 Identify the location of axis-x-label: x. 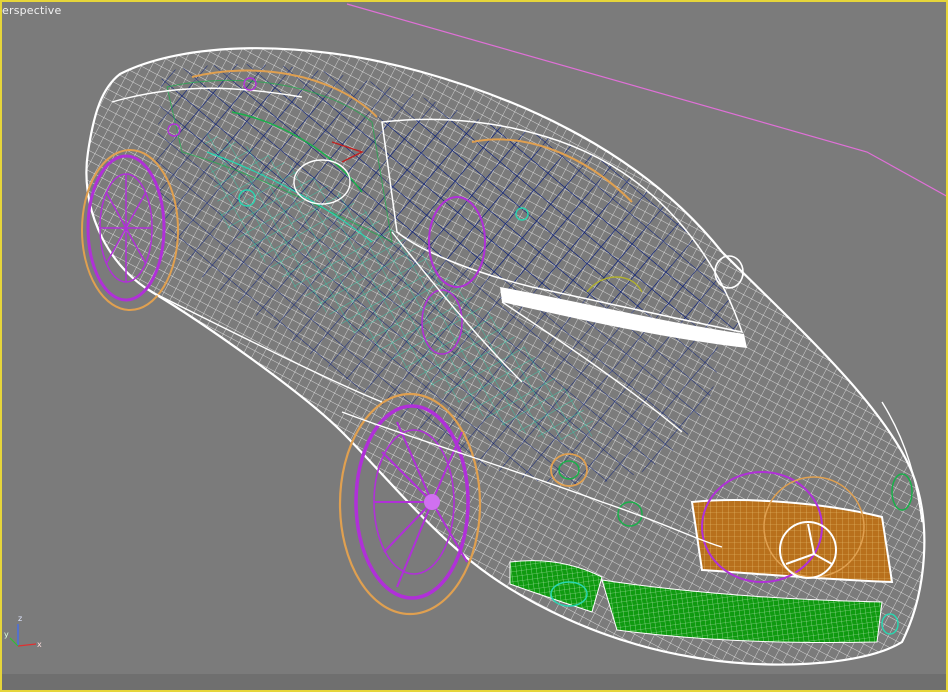
(39, 644).